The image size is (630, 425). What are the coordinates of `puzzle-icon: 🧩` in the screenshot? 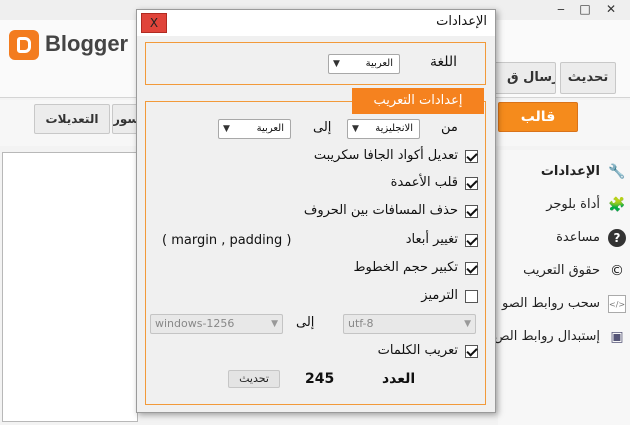 It's located at (617, 205).